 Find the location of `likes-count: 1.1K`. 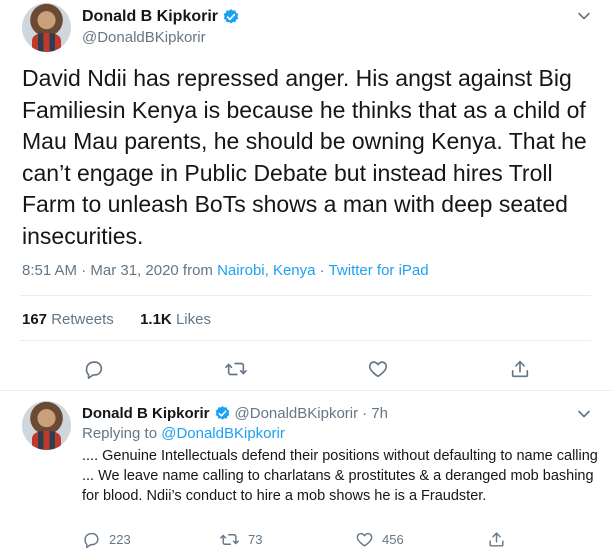

likes-count: 1.1K is located at coordinates (156, 319).